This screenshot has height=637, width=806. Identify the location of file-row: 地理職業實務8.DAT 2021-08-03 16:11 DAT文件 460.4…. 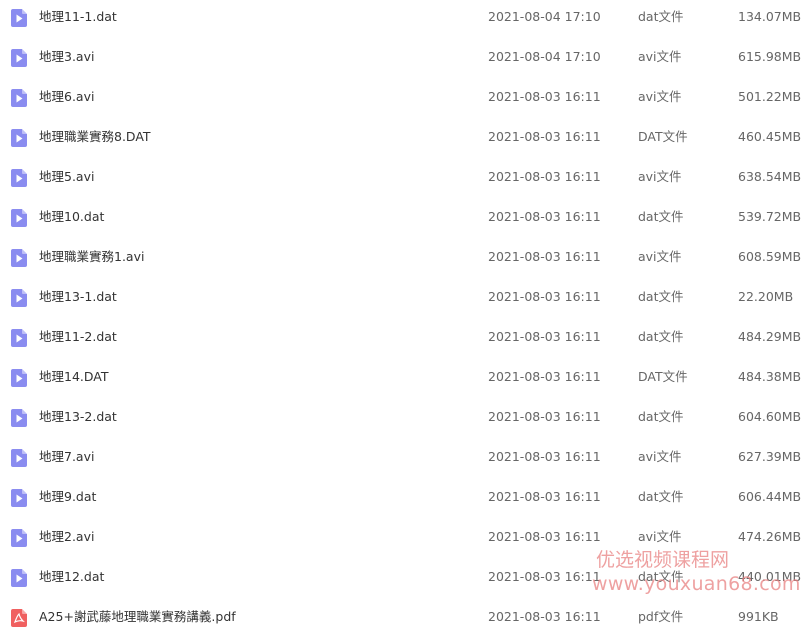
(403, 137).